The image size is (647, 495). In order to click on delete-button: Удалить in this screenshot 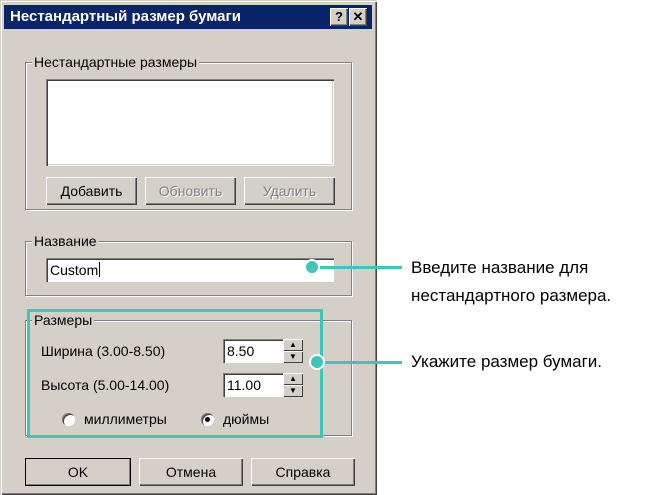, I will do `click(289, 191)`.